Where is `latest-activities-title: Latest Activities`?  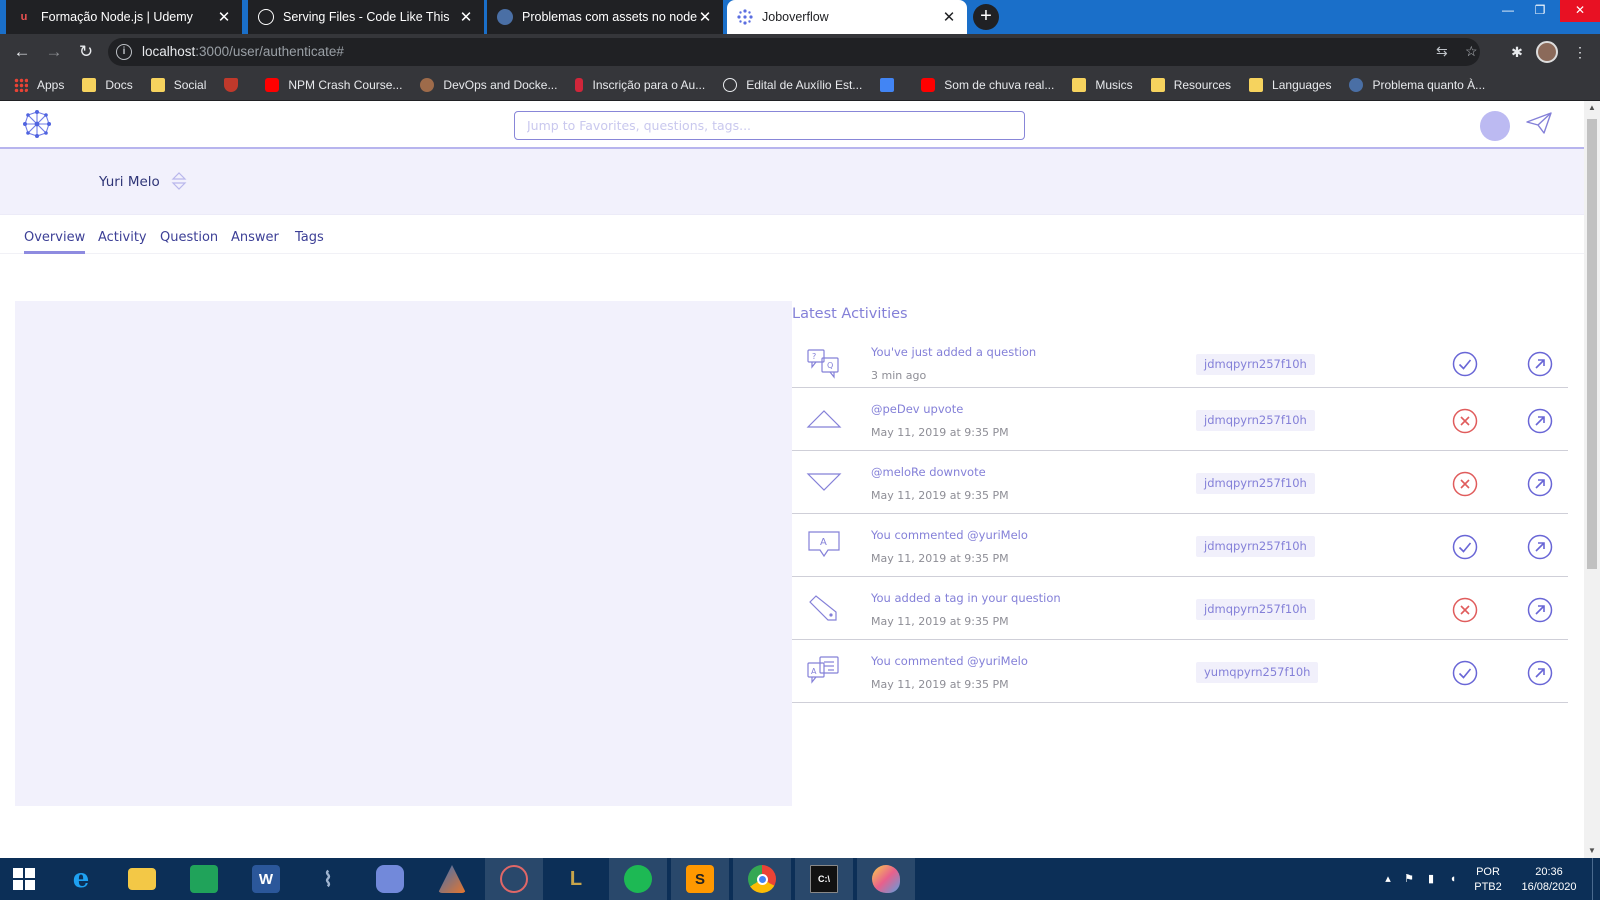 latest-activities-title: Latest Activities is located at coordinates (850, 314).